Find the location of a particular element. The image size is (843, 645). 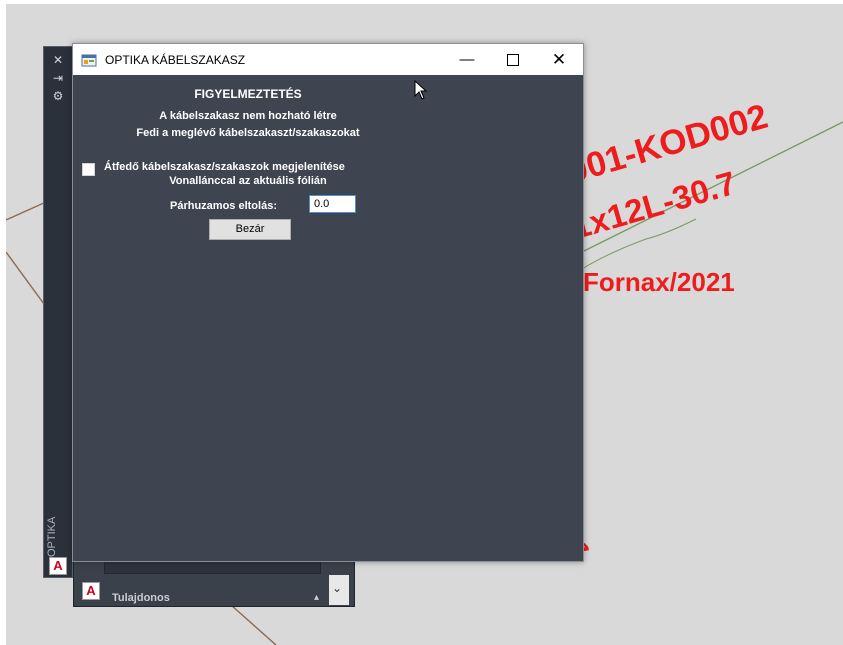

maximize-button is located at coordinates (513, 59).